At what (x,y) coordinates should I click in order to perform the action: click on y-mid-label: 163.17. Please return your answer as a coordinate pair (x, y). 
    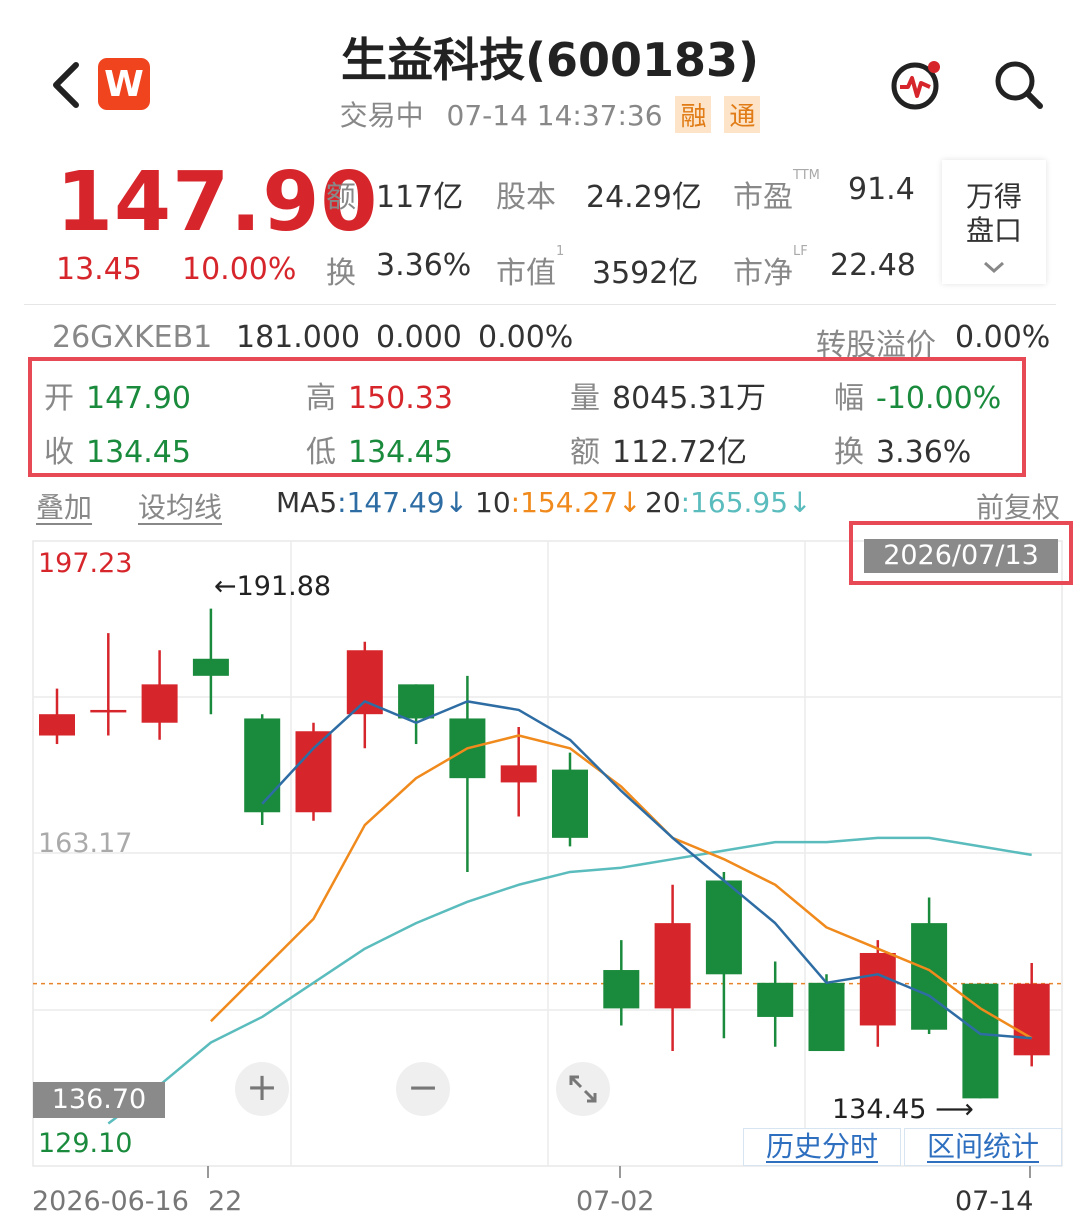
    Looking at the image, I should click on (85, 843).